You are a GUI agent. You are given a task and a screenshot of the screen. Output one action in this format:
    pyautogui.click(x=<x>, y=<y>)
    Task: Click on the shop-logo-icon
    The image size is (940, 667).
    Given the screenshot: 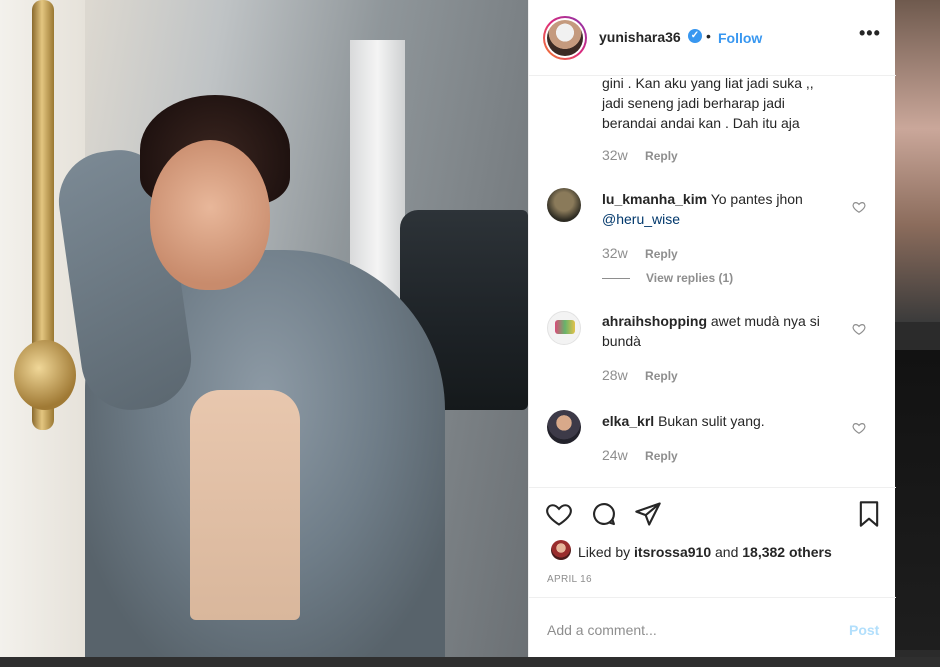 What is the action you would take?
    pyautogui.click(x=565, y=327)
    